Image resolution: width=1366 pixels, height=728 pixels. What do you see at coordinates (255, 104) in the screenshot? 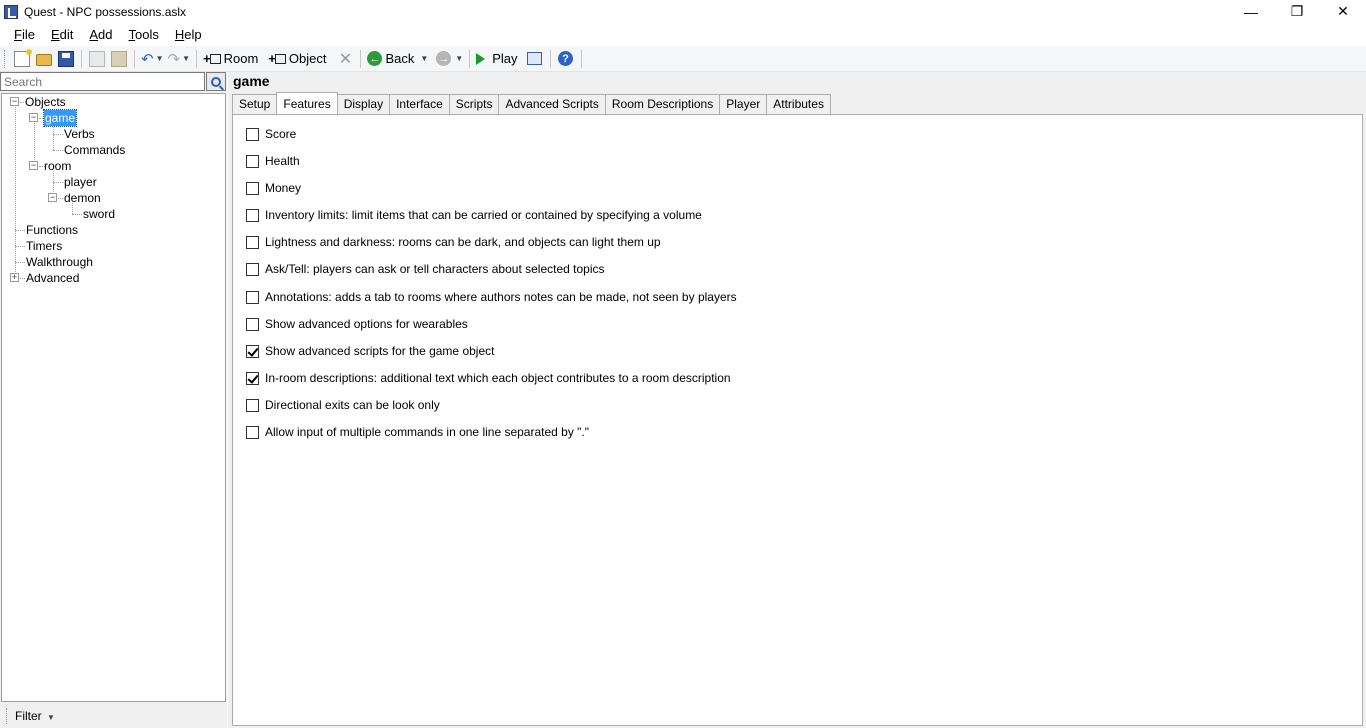
I see `tab-setup: Setup` at bounding box center [255, 104].